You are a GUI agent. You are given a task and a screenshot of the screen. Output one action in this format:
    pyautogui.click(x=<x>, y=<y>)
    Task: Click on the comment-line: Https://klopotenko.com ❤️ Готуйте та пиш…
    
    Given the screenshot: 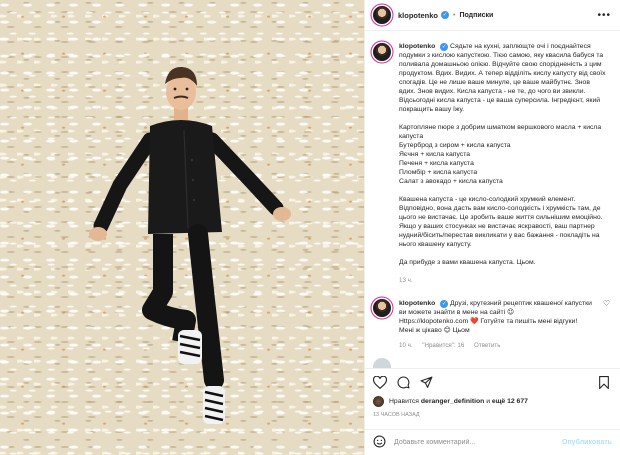 What is the action you would take?
    pyautogui.click(x=488, y=321)
    